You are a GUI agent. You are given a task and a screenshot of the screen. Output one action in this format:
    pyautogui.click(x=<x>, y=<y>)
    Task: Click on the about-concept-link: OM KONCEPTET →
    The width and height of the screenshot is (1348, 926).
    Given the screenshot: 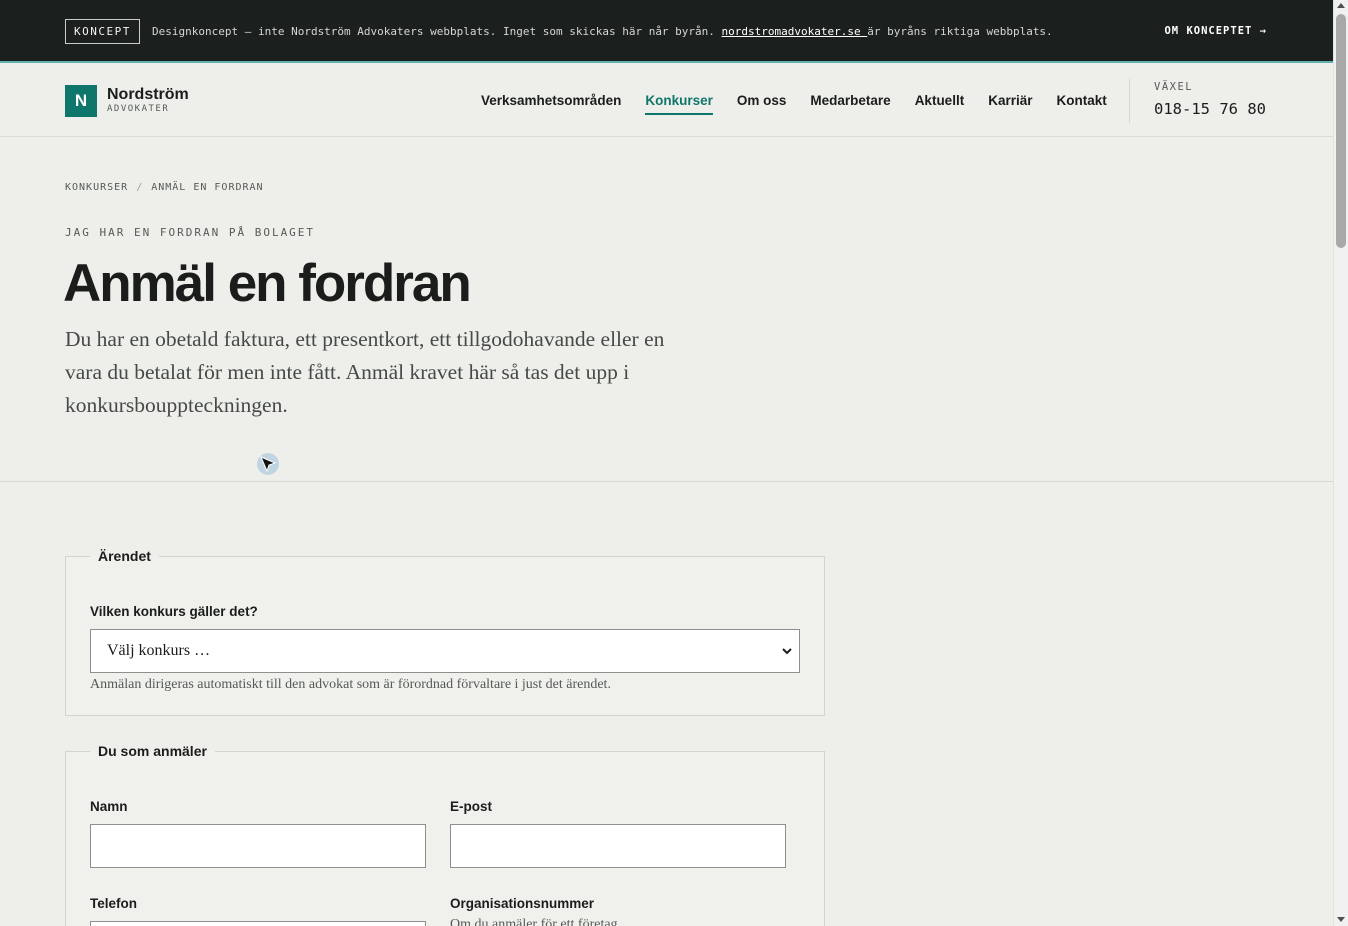 What is the action you would take?
    pyautogui.click(x=1215, y=31)
    